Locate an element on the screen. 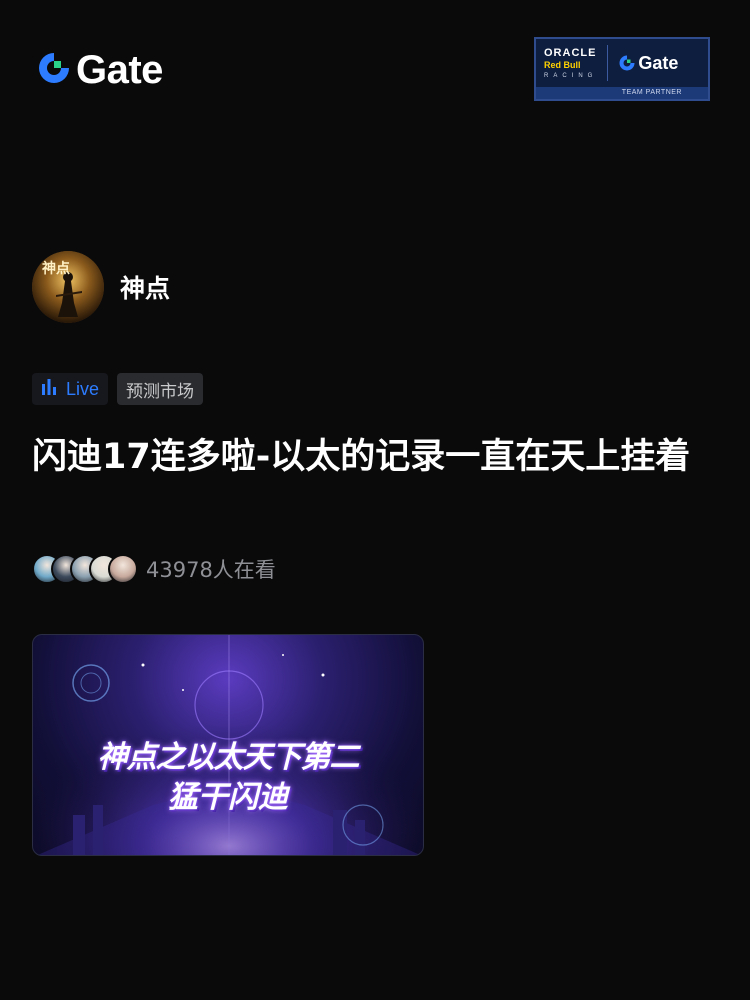  post-title: 闪迪17连多啦-以太的记录一直在天上挂着 is located at coordinates (361, 457).